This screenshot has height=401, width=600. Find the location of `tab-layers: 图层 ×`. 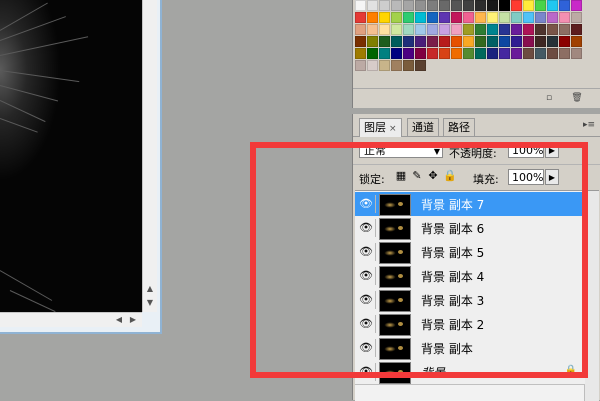

tab-layers: 图层 × is located at coordinates (380, 127).